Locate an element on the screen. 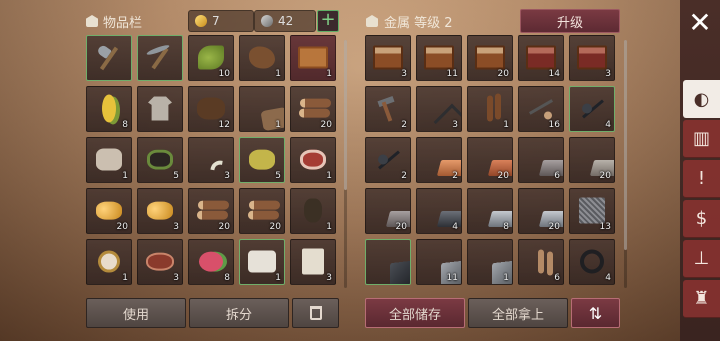 This screenshot has height=341, width=720. sulfur-icon is located at coordinates (262, 159).